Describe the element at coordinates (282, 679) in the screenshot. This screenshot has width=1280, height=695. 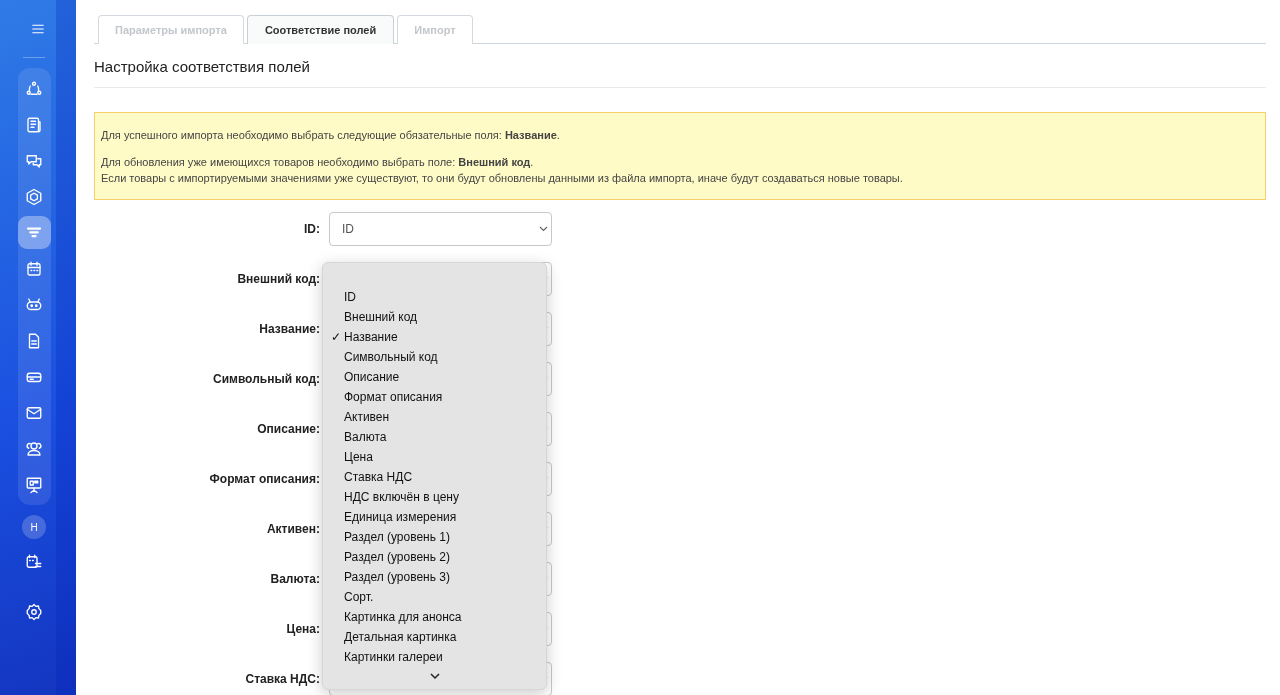
I see `field-label: Ставка НДС:` at that location.